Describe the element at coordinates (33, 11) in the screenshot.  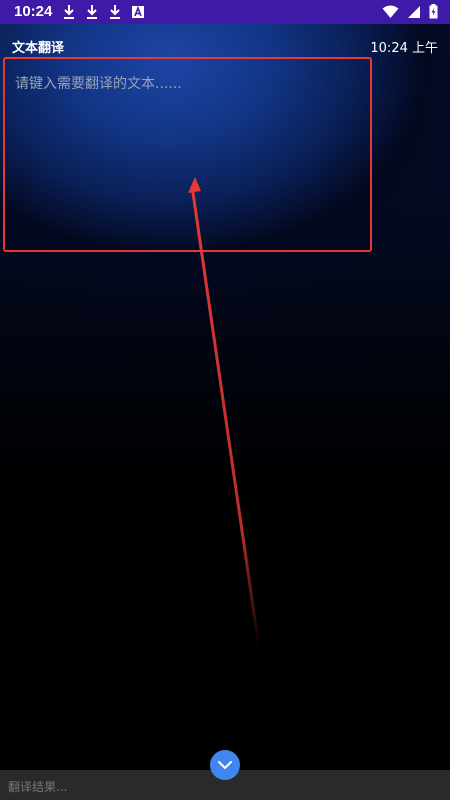
I see `status-time: 10:24` at that location.